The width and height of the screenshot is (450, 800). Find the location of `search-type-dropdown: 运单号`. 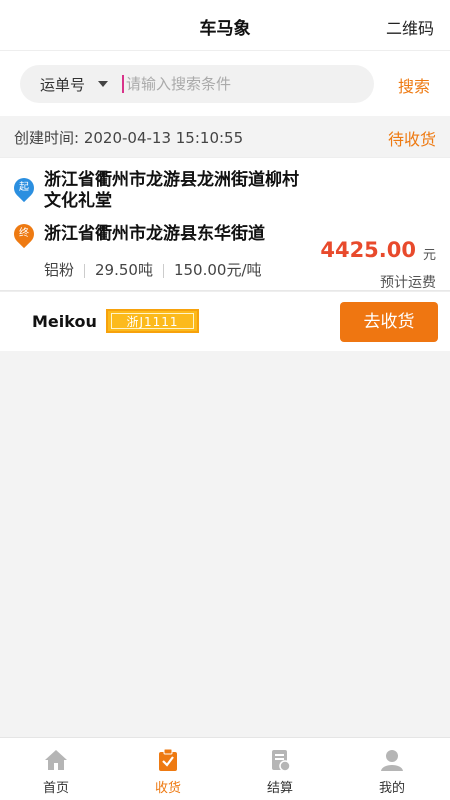

search-type-dropdown: 运单号 is located at coordinates (62, 84).